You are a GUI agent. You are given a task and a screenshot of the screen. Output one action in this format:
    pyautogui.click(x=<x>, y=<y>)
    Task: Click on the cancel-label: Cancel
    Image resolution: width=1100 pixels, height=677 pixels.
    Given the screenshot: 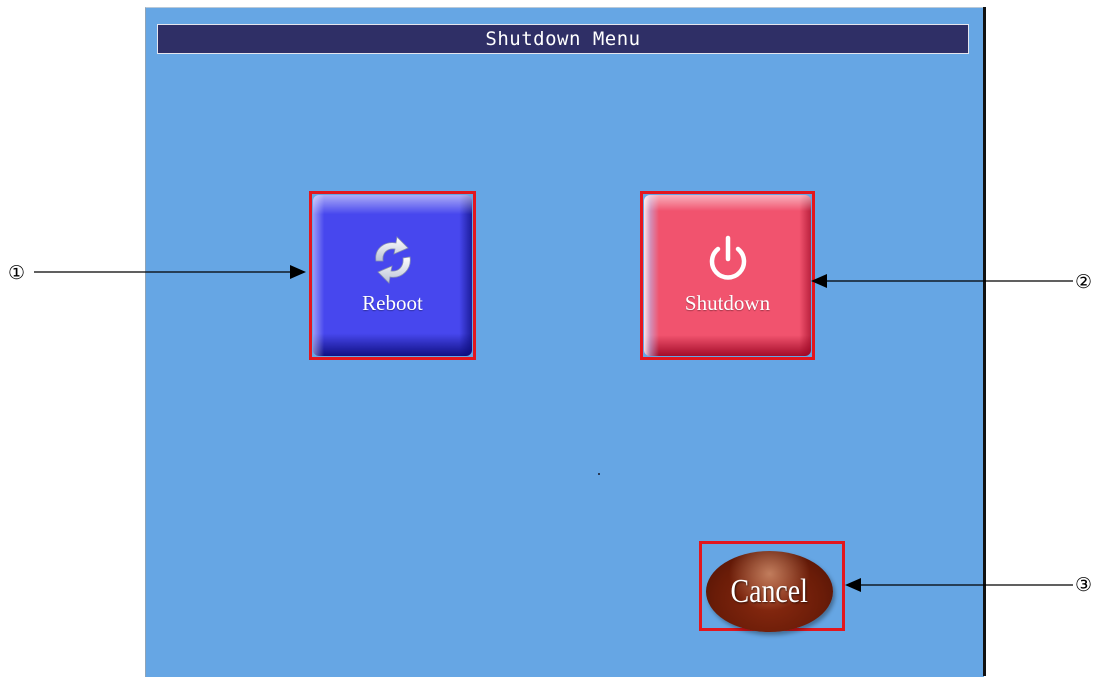 What is the action you would take?
    pyautogui.click(x=769, y=591)
    